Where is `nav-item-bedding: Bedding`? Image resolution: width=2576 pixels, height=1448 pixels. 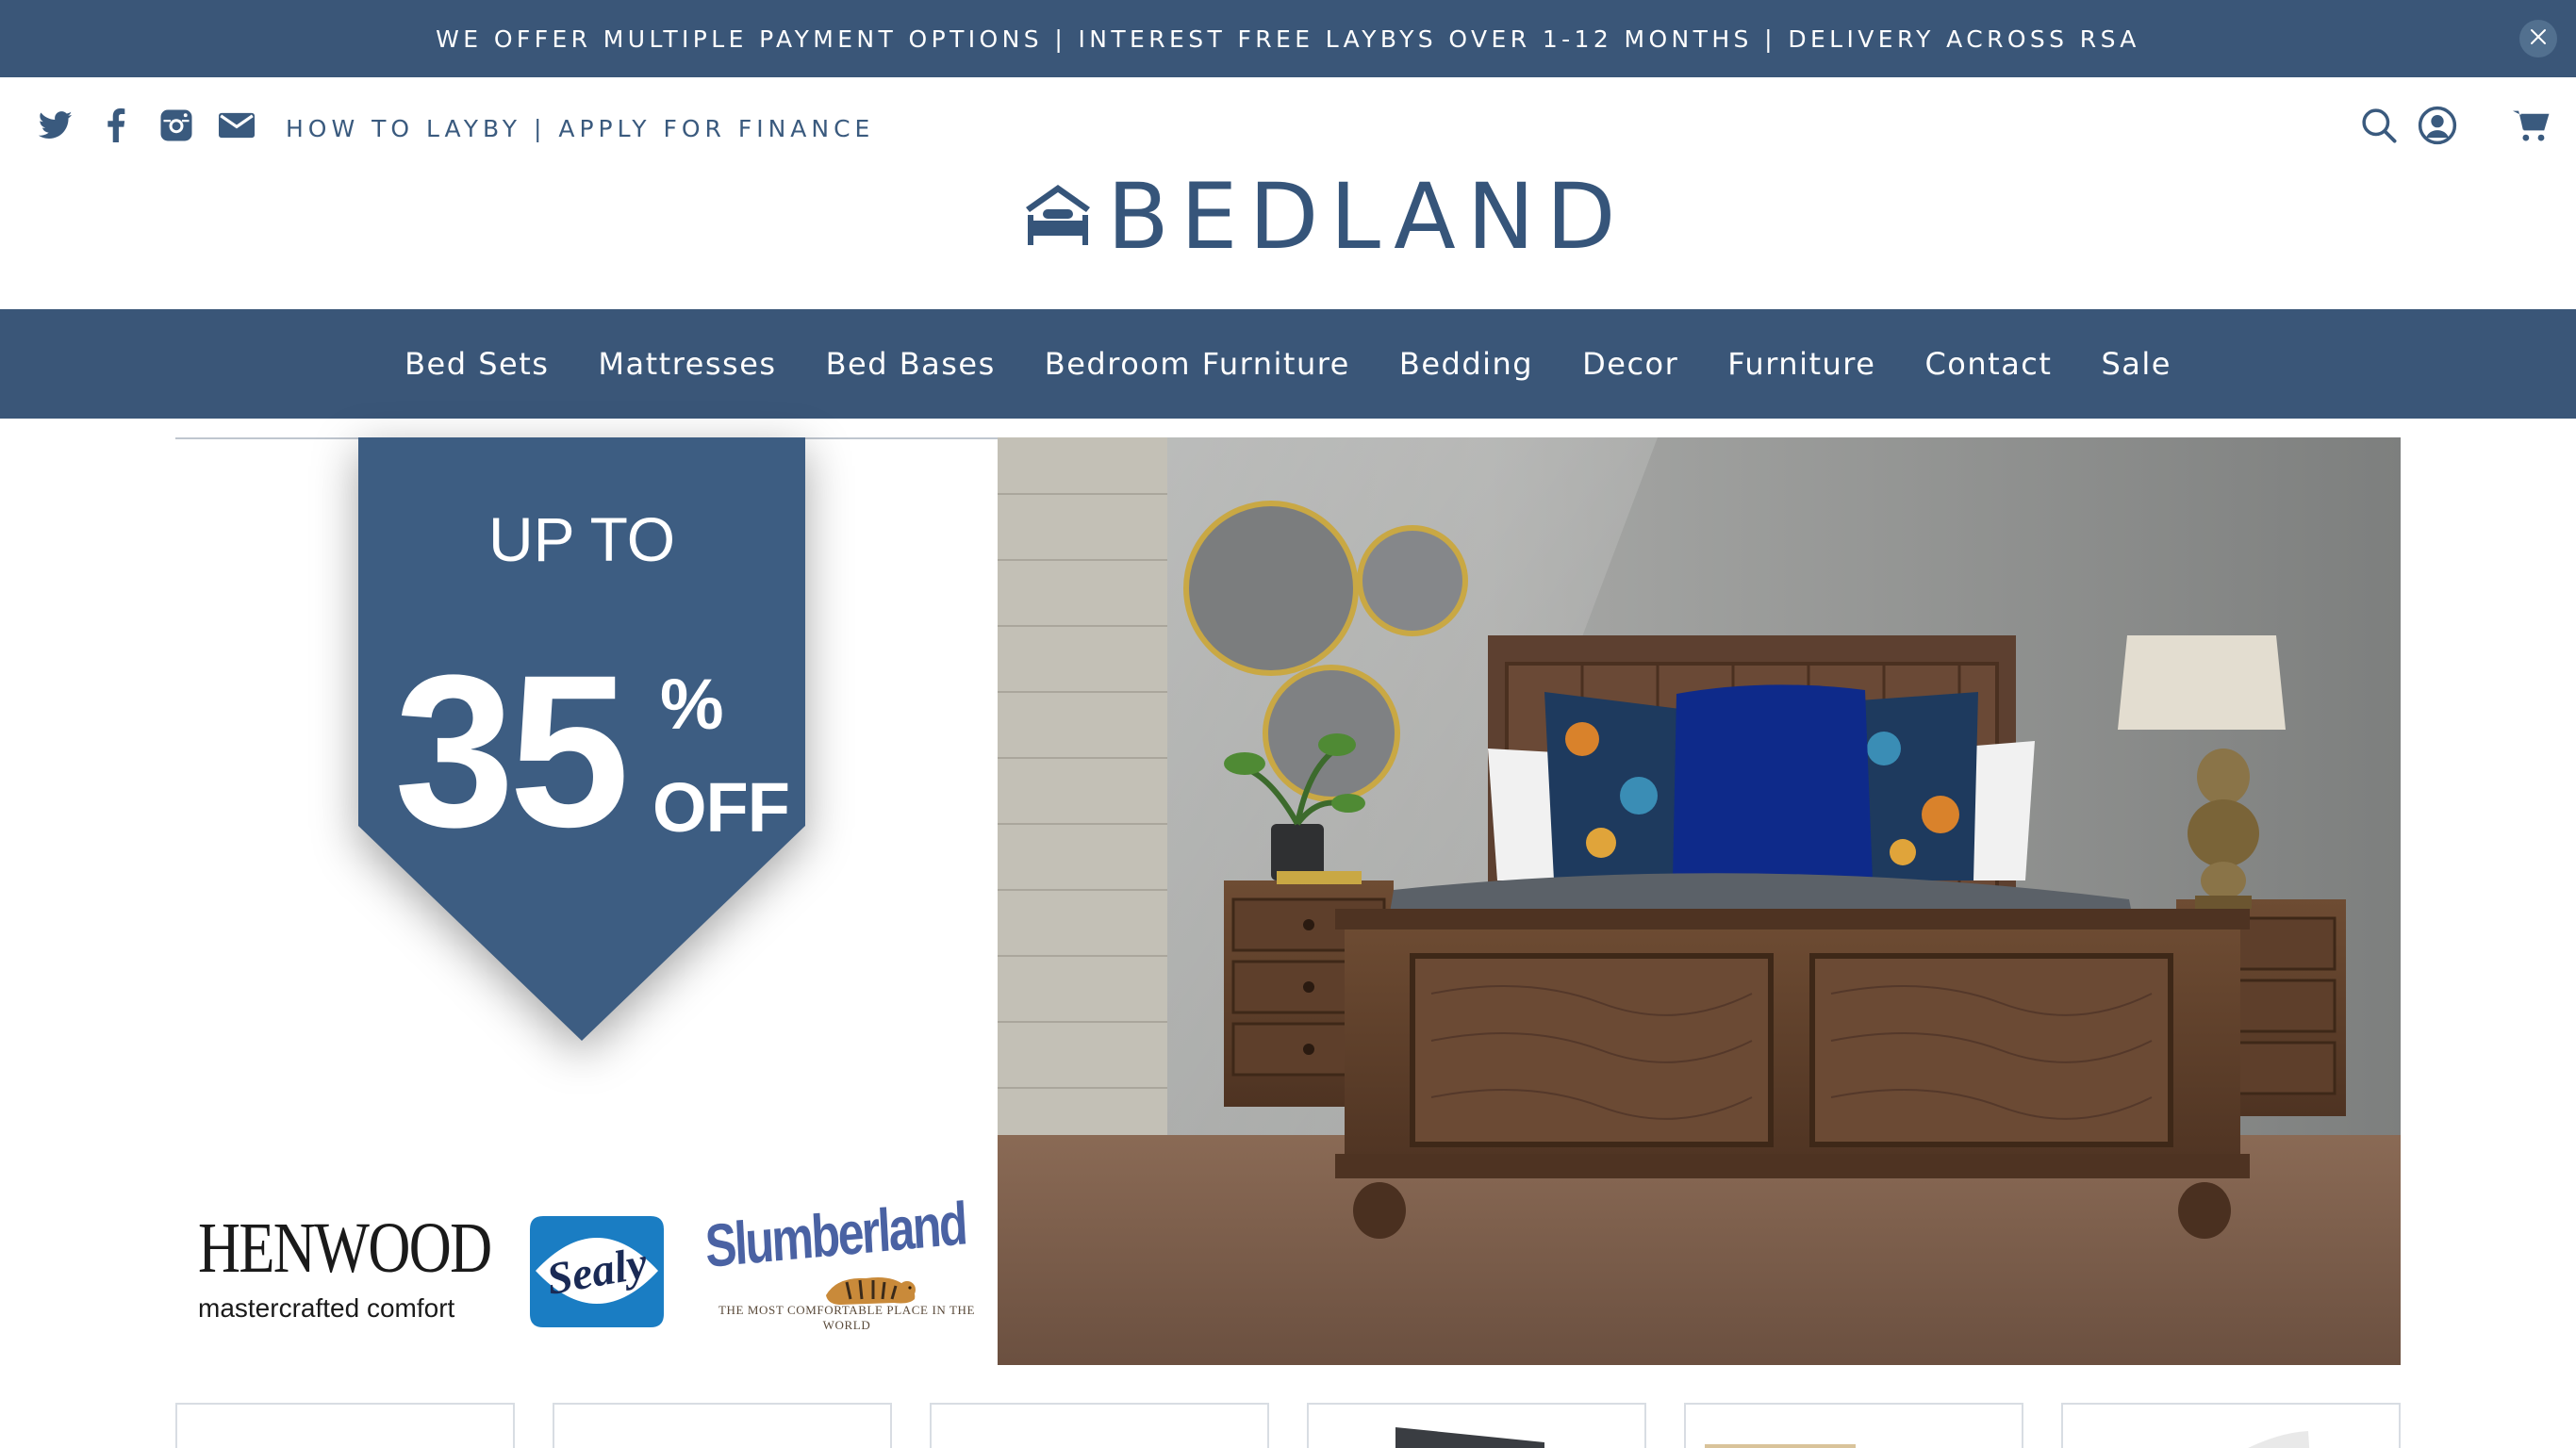 nav-item-bedding: Bedding is located at coordinates (1466, 364).